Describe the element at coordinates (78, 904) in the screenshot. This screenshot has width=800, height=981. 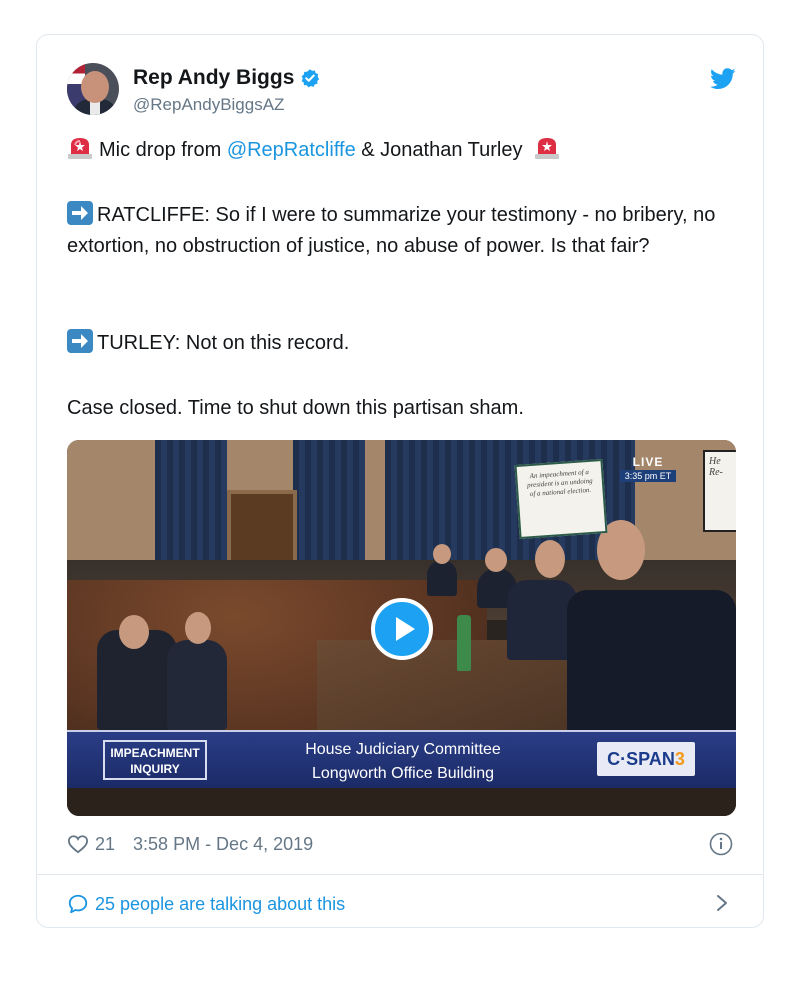
I see `speech-bubble-icon` at that location.